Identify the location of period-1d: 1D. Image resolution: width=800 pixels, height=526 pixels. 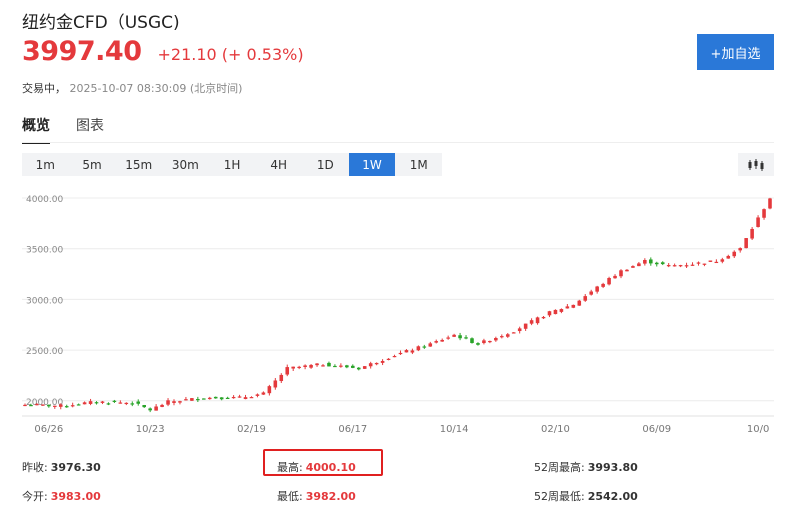
(325, 164).